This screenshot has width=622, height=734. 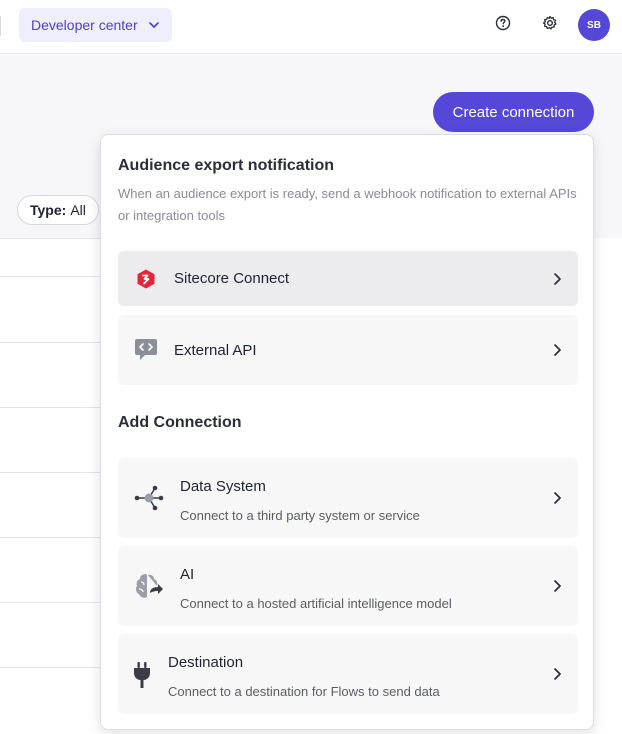 What do you see at coordinates (146, 279) in the screenshot?
I see `sitecore-connect-icon` at bounding box center [146, 279].